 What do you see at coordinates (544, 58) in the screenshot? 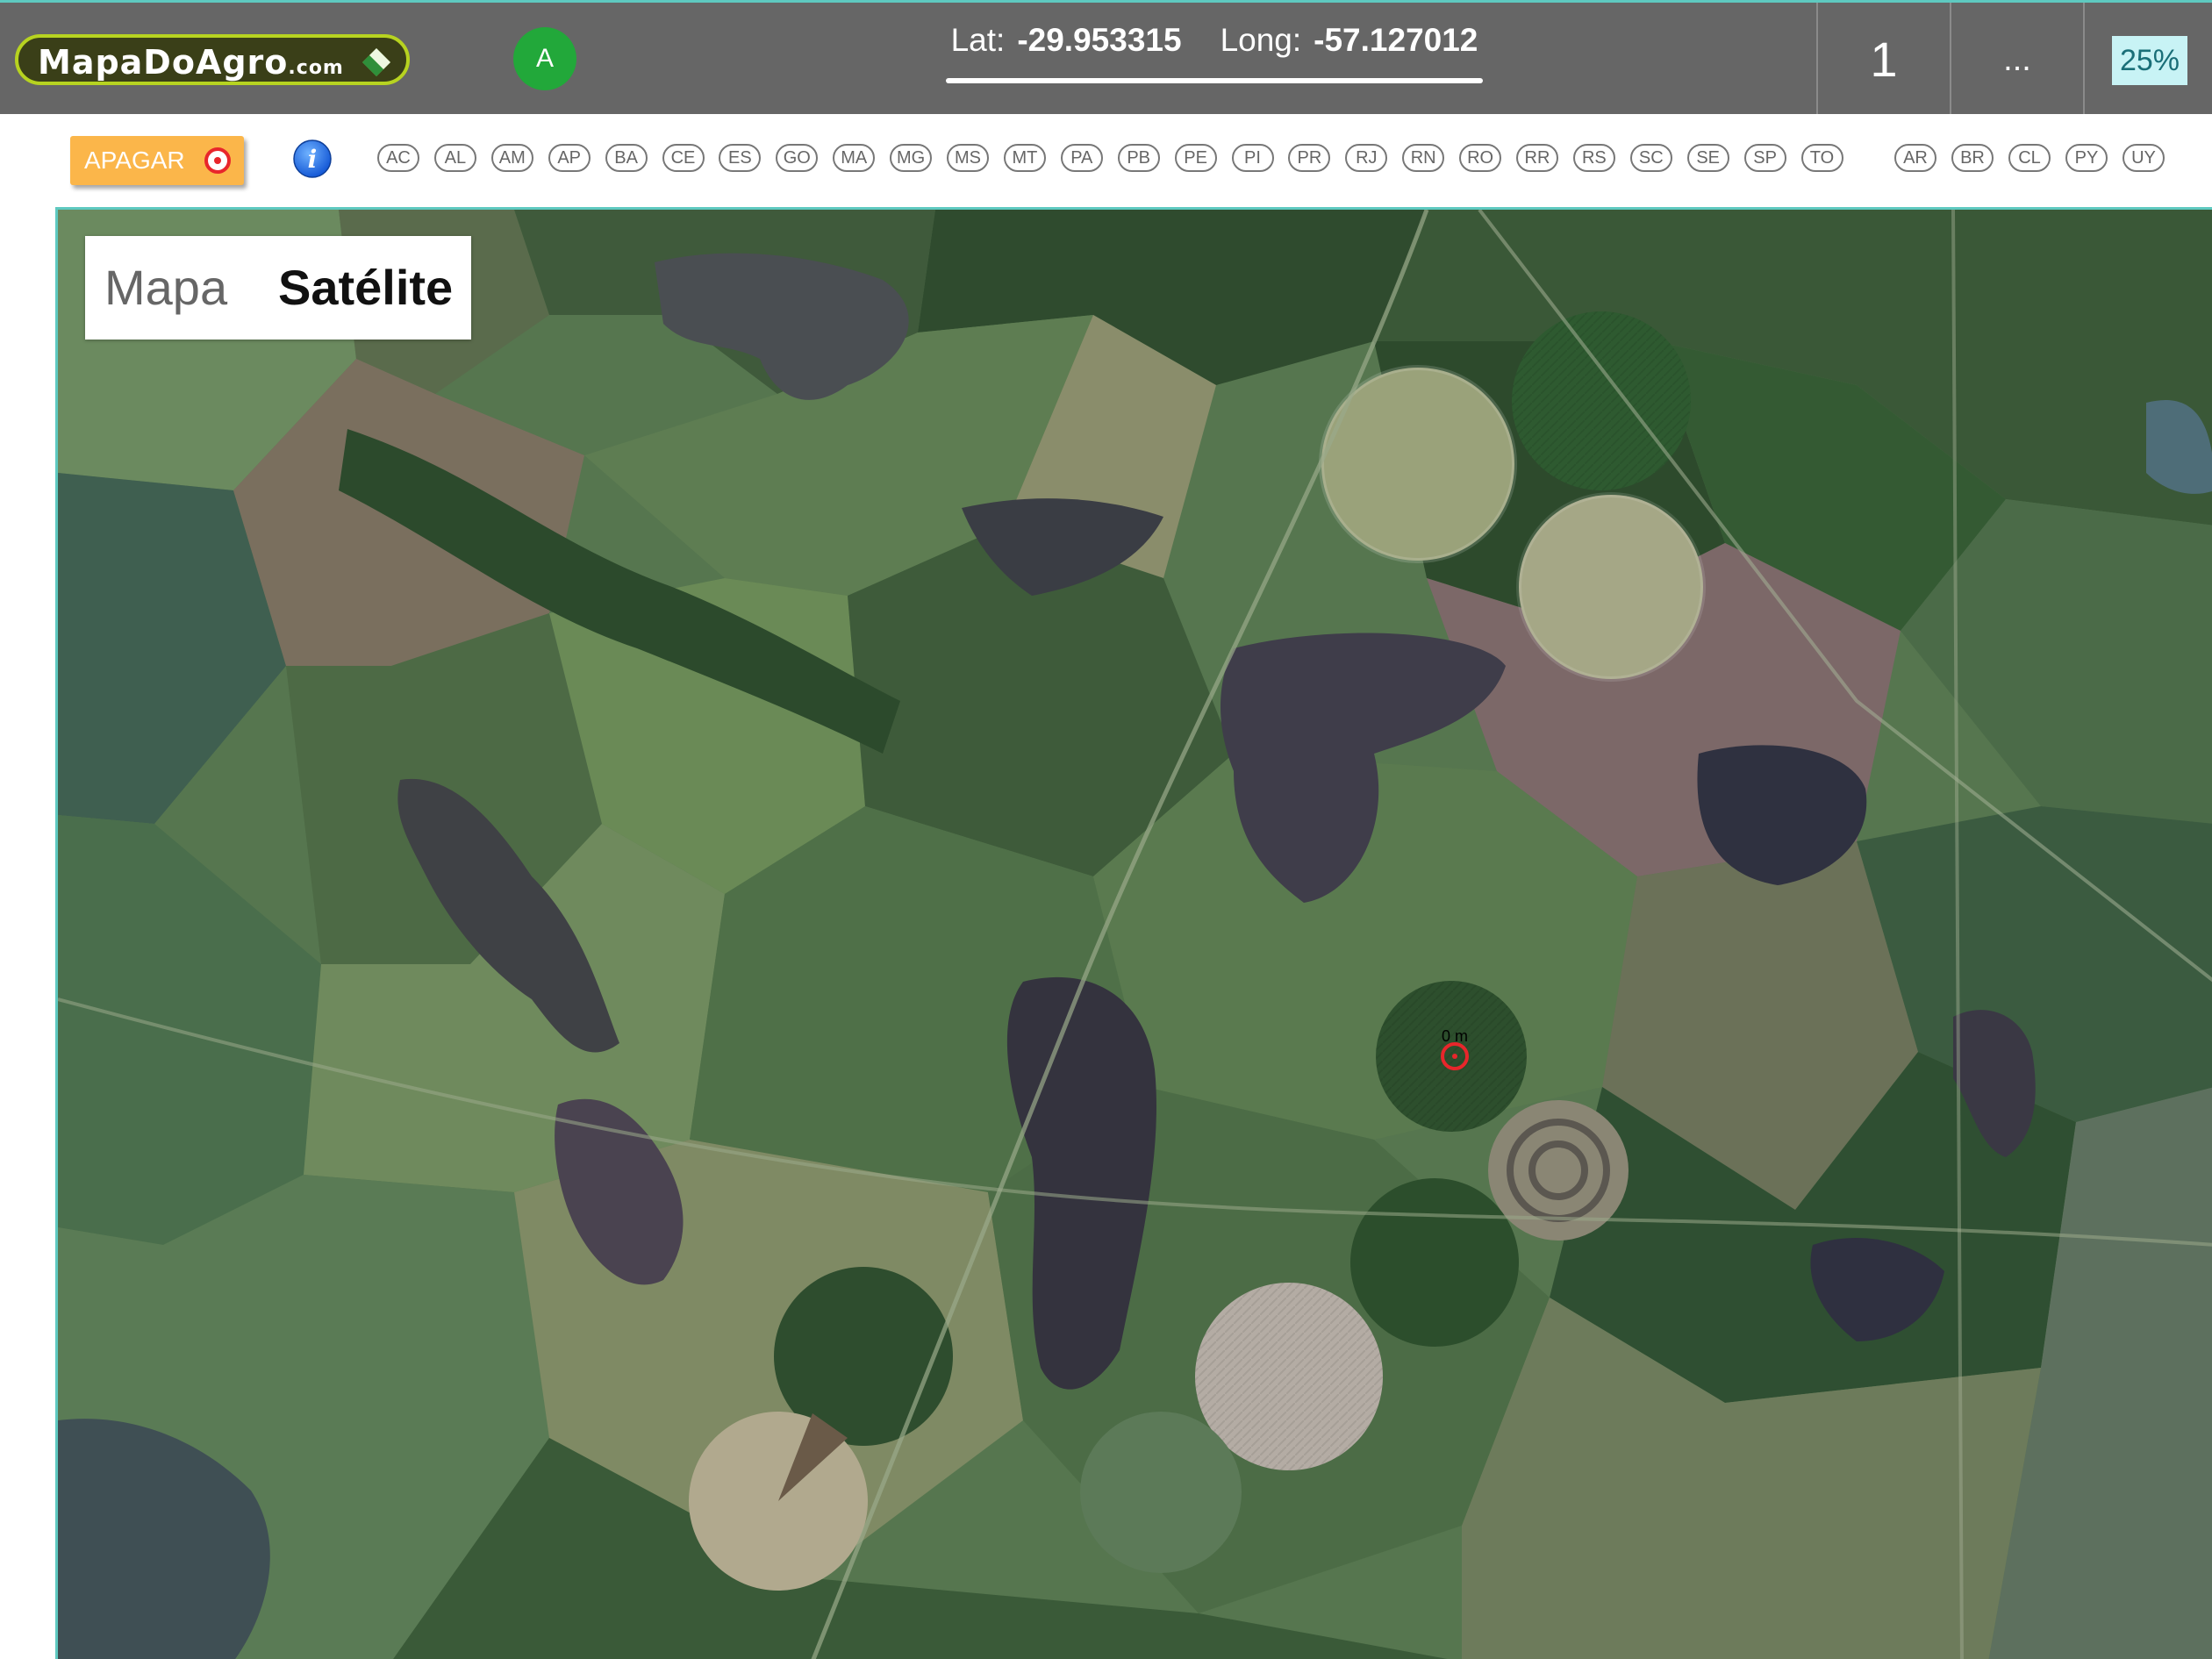
I see `user-avatar: A` at bounding box center [544, 58].